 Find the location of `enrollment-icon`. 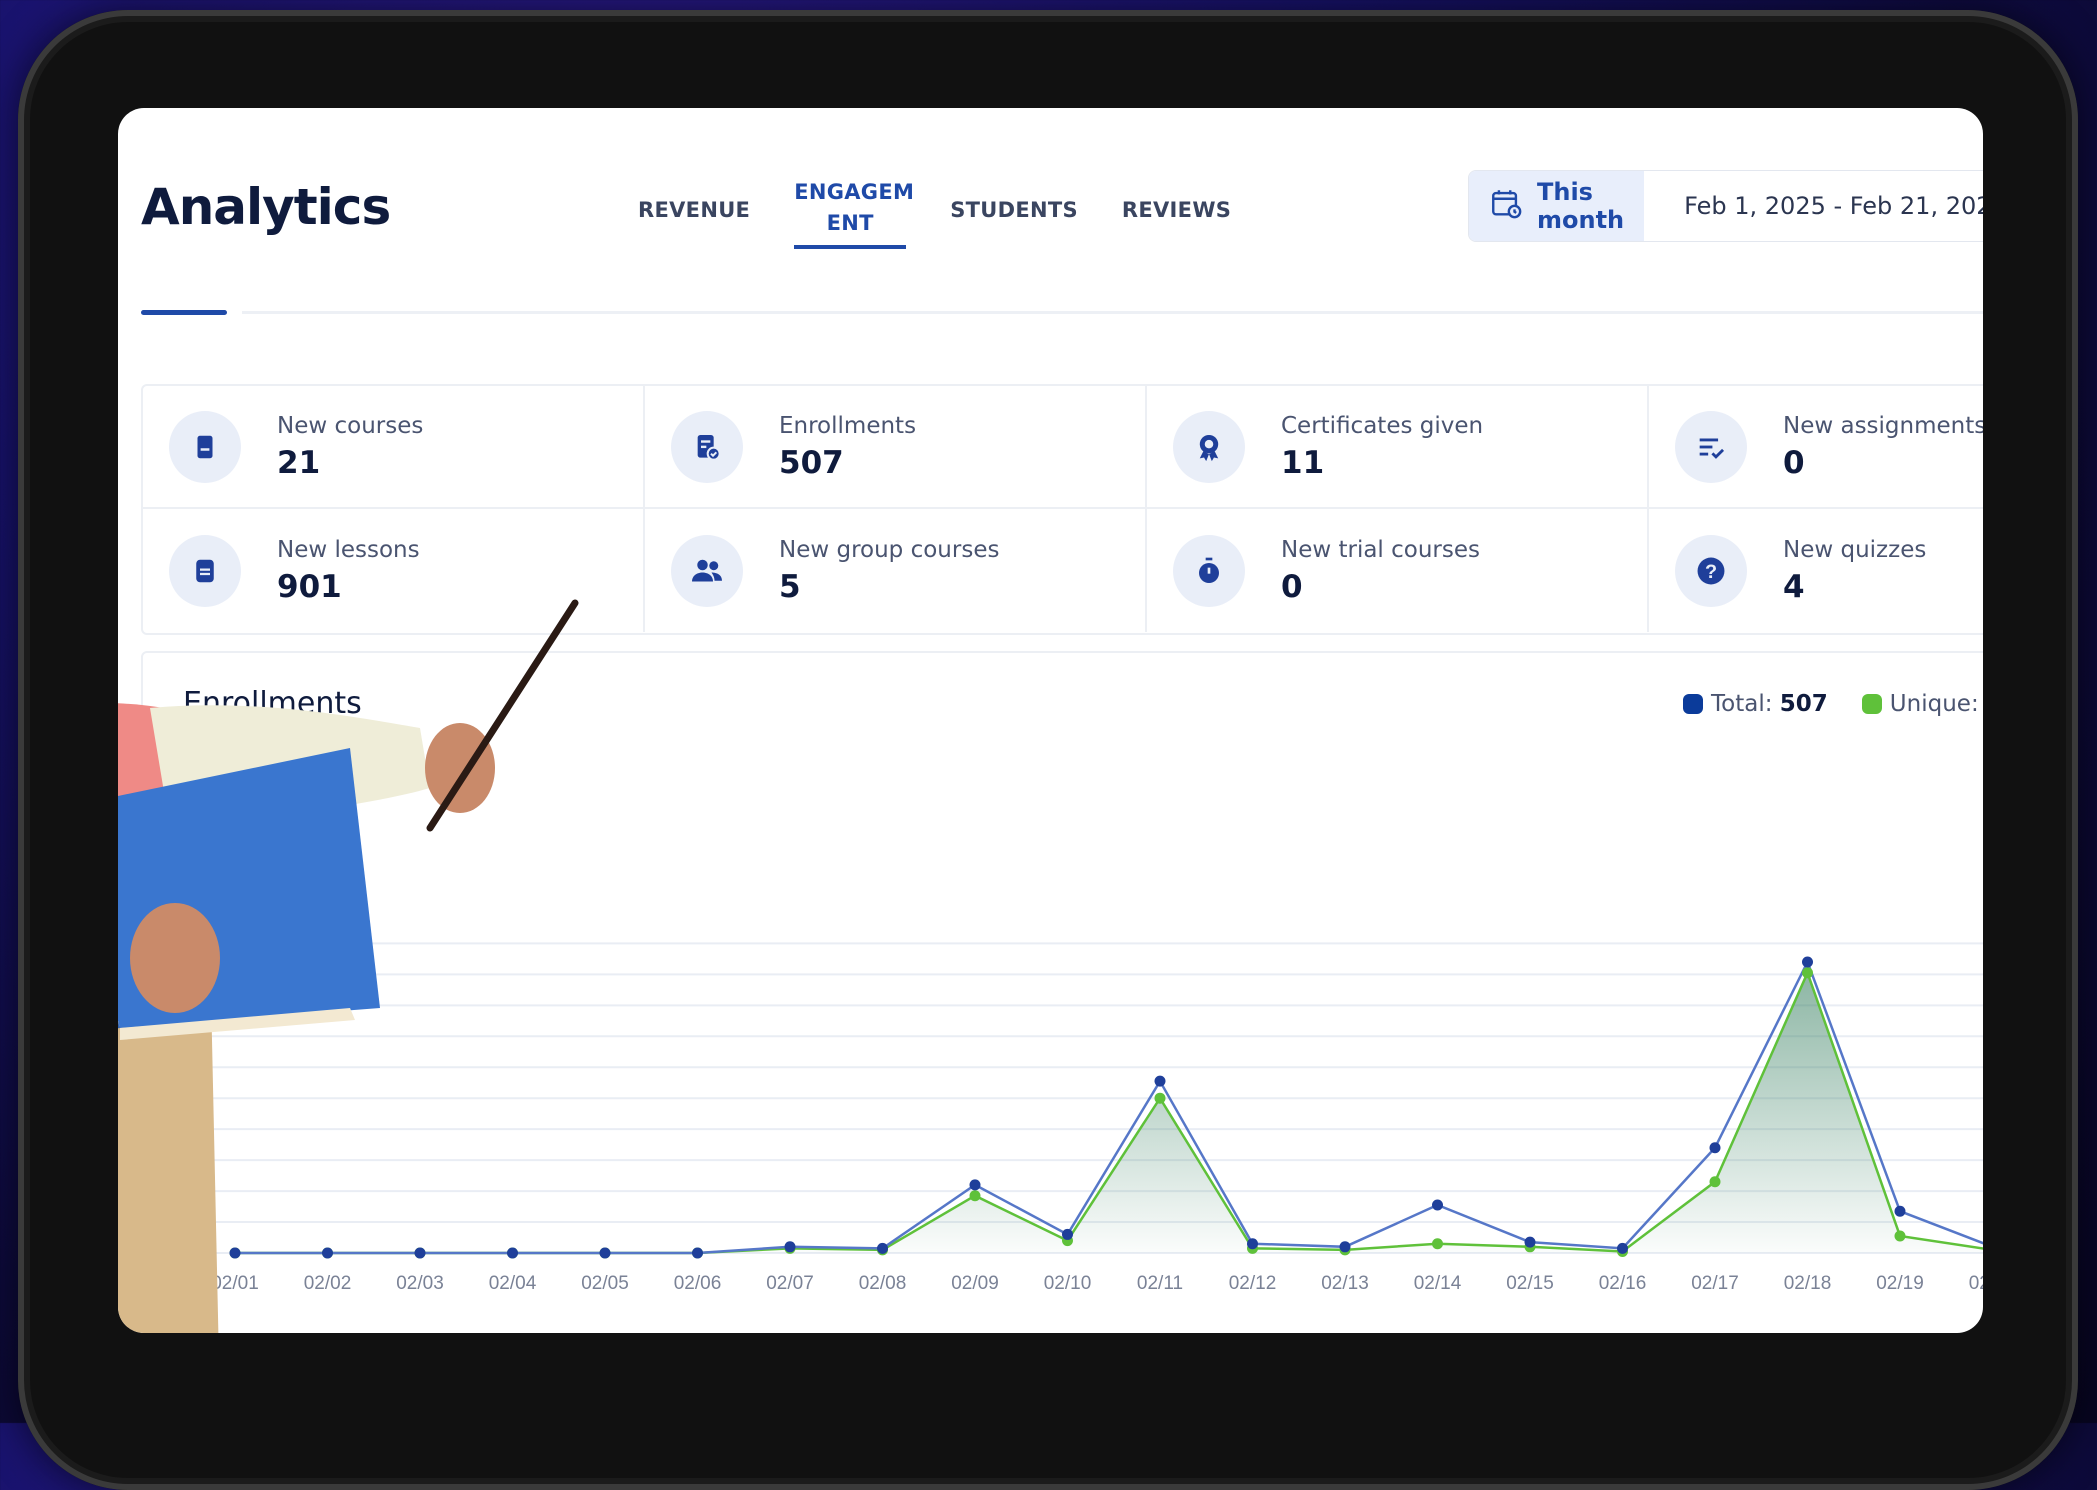

enrollment-icon is located at coordinates (707, 446).